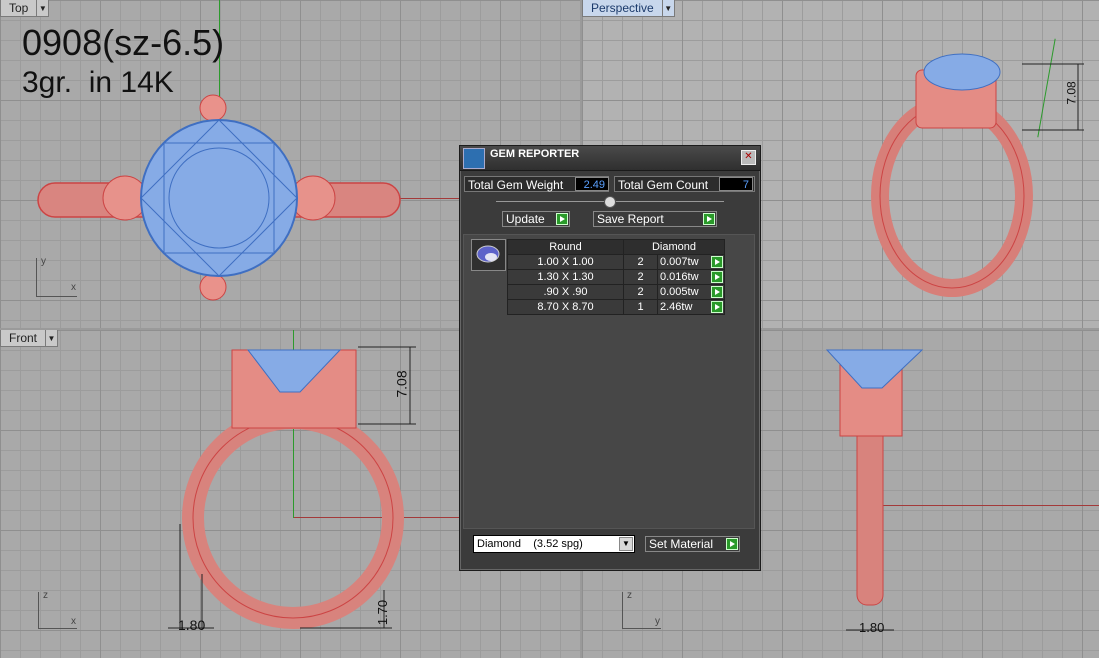 This screenshot has width=1099, height=658. Describe the element at coordinates (383, 612) in the screenshot. I see `front-dim-thick: 1.70` at that location.